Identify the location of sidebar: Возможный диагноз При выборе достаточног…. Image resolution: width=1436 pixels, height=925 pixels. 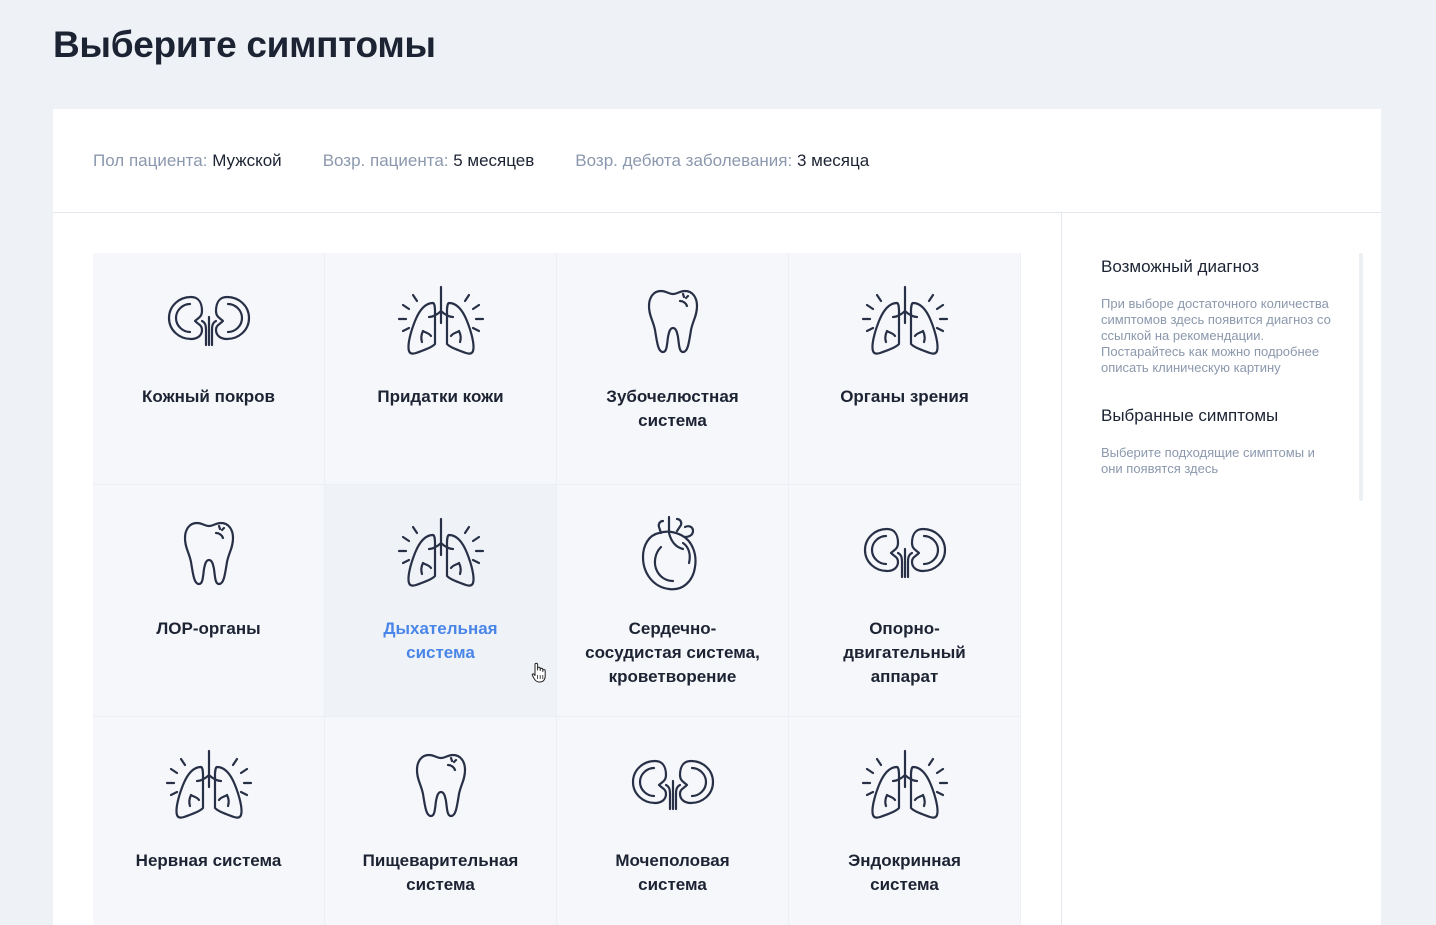
(1216, 365).